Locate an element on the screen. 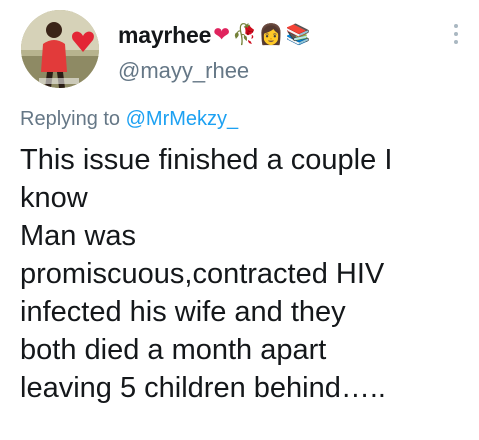 The height and width of the screenshot is (440, 479). books-icon: 📚 is located at coordinates (298, 35).